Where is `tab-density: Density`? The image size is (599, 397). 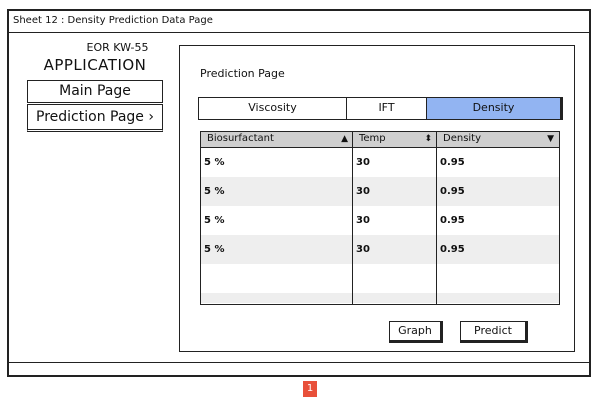 tab-density: Density is located at coordinates (495, 108).